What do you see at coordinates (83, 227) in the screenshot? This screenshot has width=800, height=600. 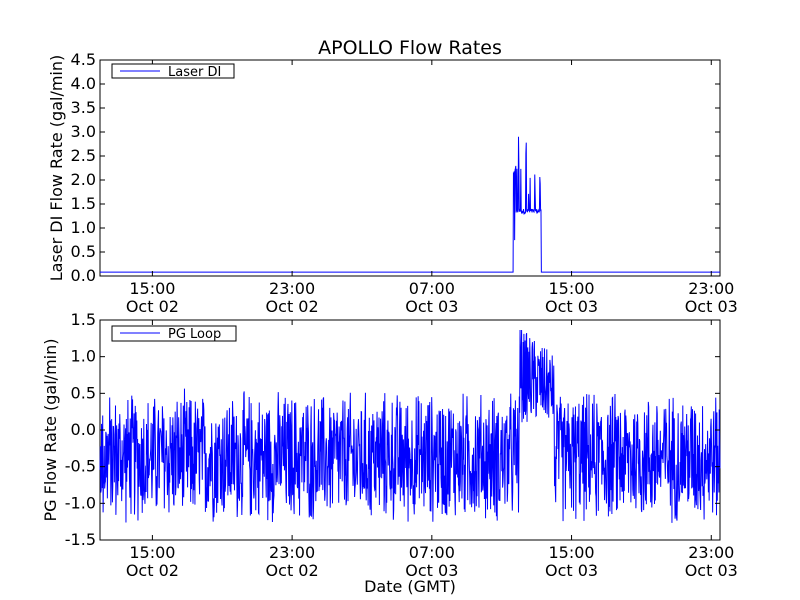 I see `laser-di-y-tick-label: 1.0` at bounding box center [83, 227].